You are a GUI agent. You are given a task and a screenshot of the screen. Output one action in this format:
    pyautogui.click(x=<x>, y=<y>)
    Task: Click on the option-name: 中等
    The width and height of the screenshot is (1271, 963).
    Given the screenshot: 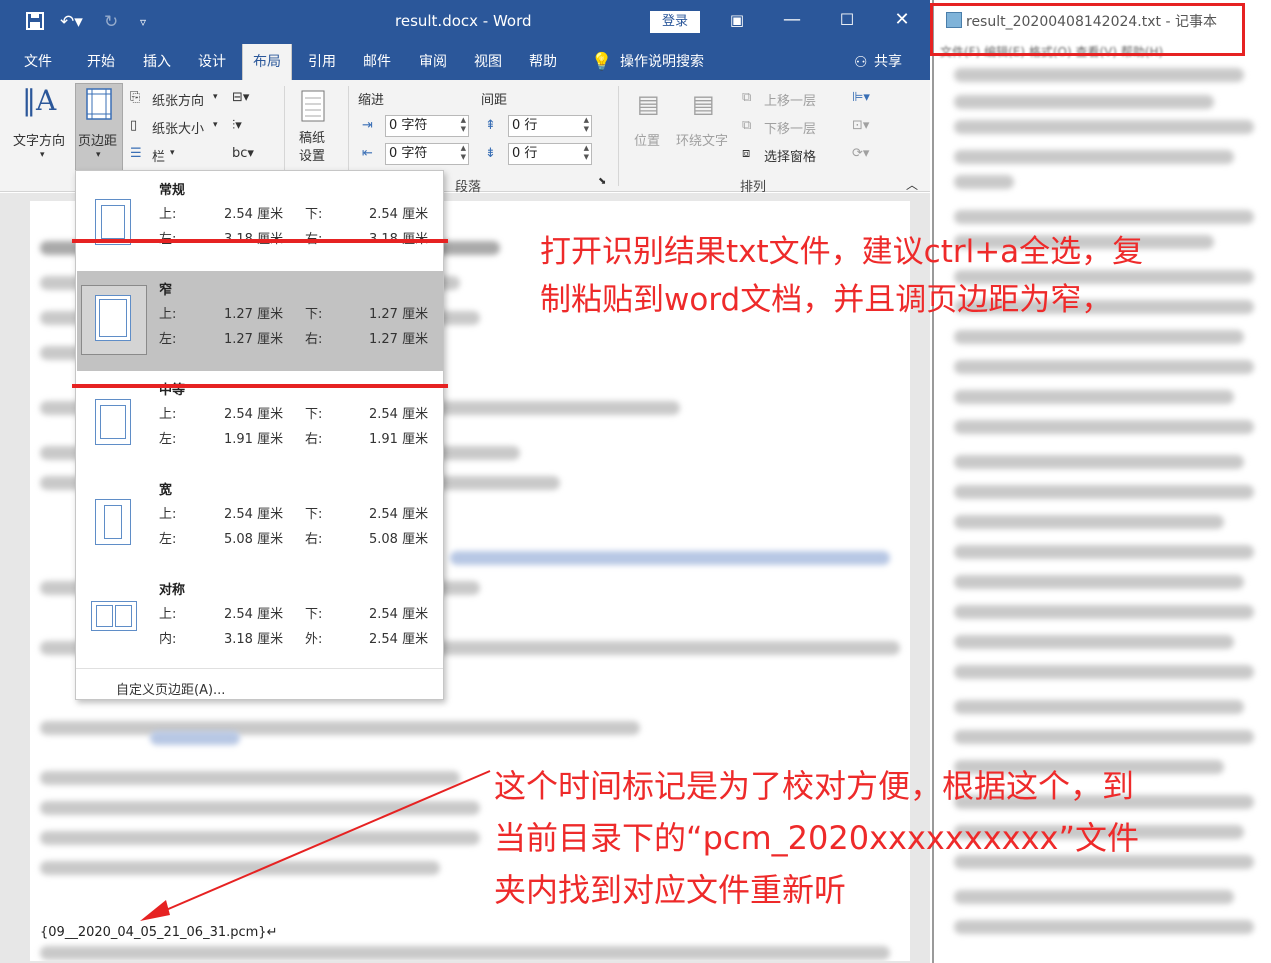 What is the action you would take?
    pyautogui.click(x=172, y=390)
    